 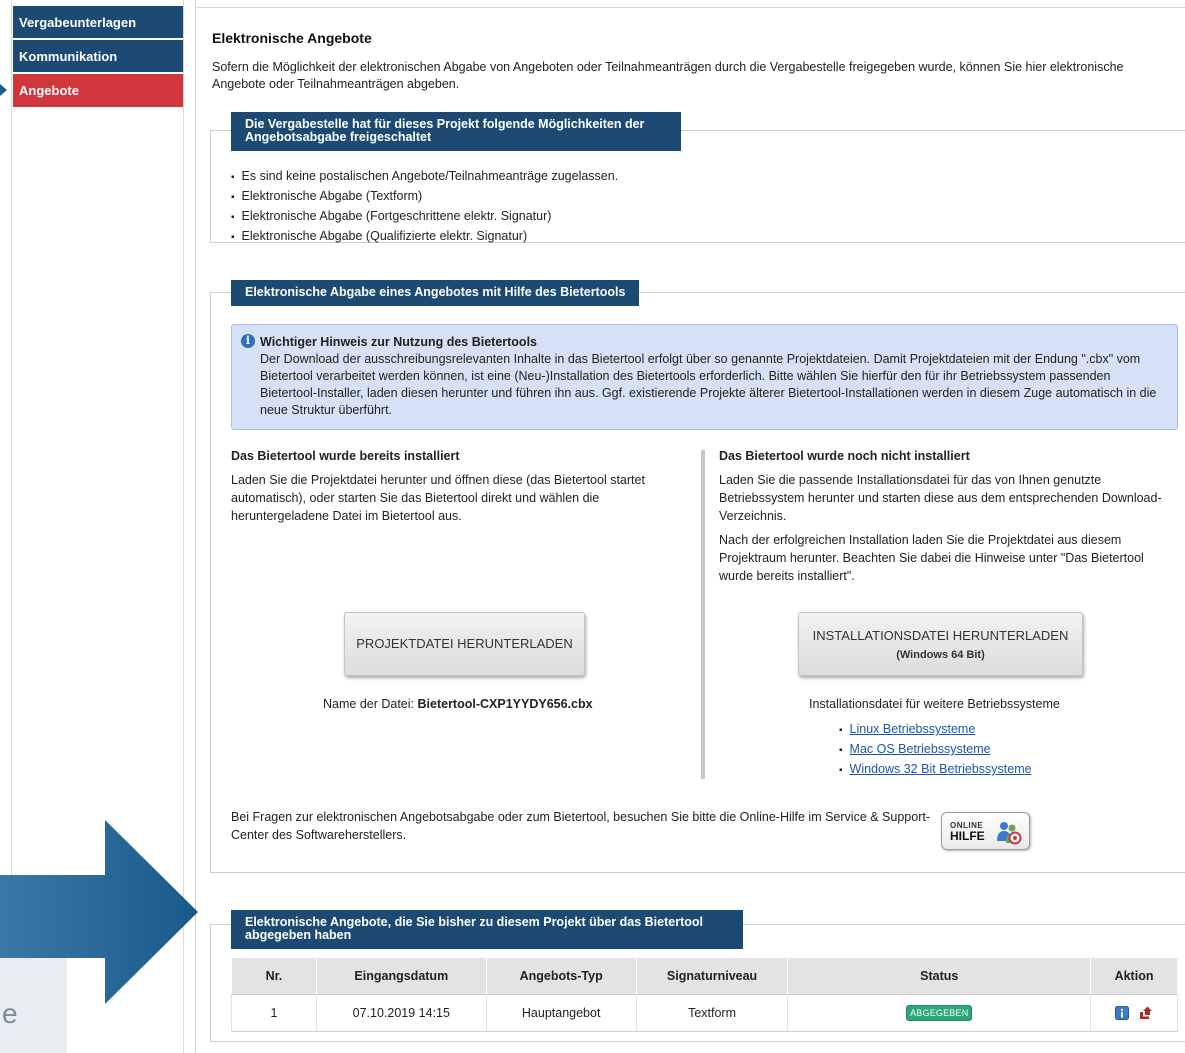 I want to click on support-people-icon, so click(x=1009, y=833).